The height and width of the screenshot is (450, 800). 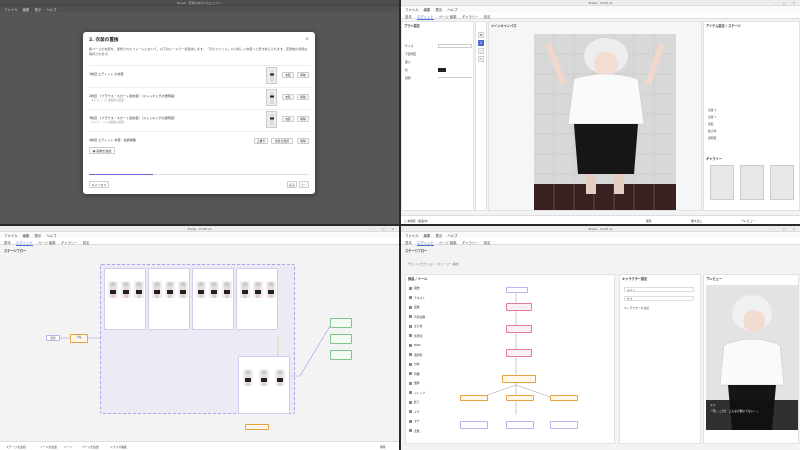 I want to click on panel-title: ブラシ設定, so click(x=412, y=26).